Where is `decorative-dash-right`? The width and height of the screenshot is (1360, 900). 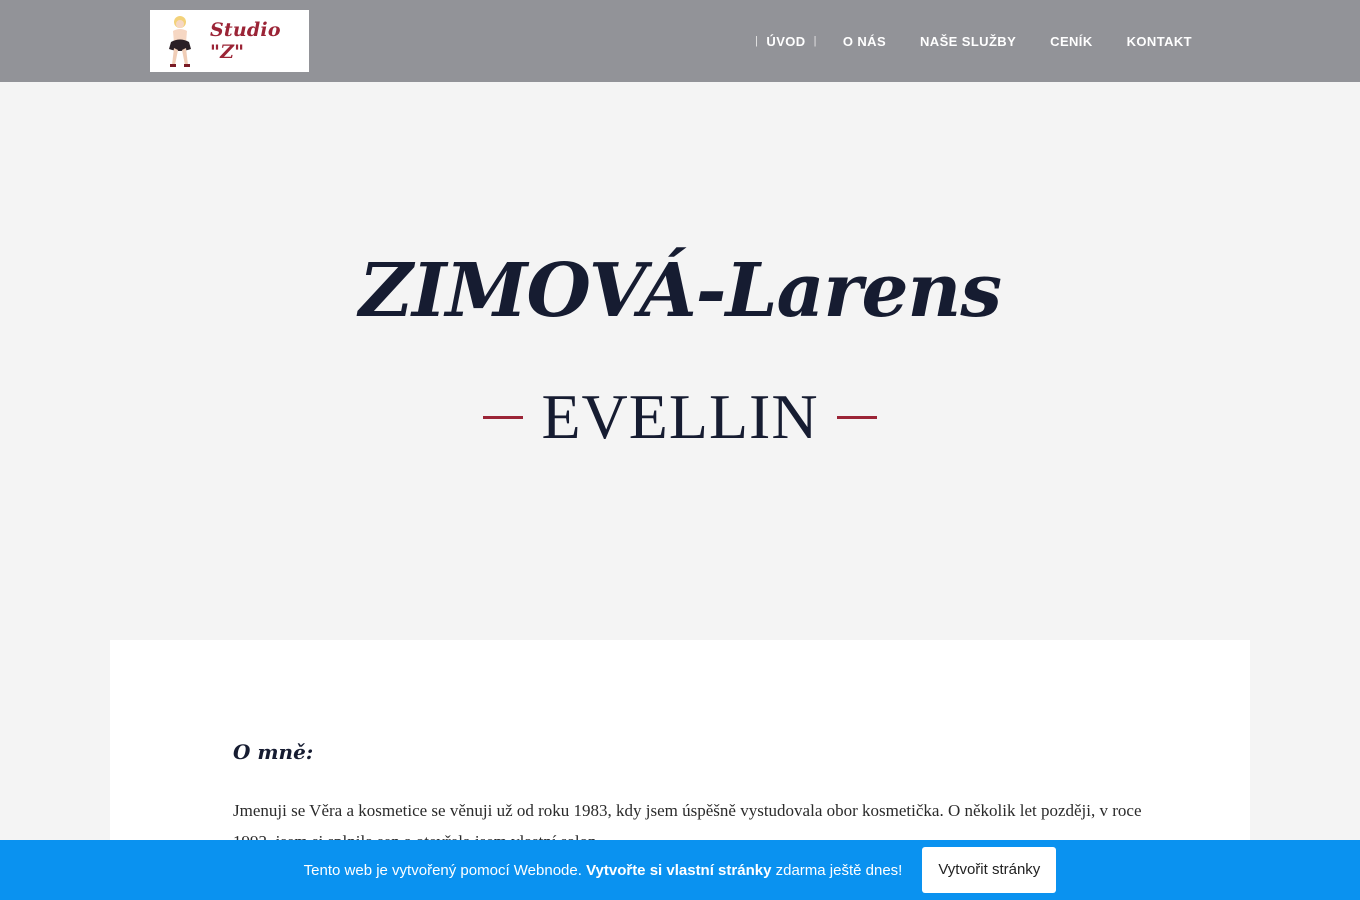
decorative-dash-right is located at coordinates (856, 417).